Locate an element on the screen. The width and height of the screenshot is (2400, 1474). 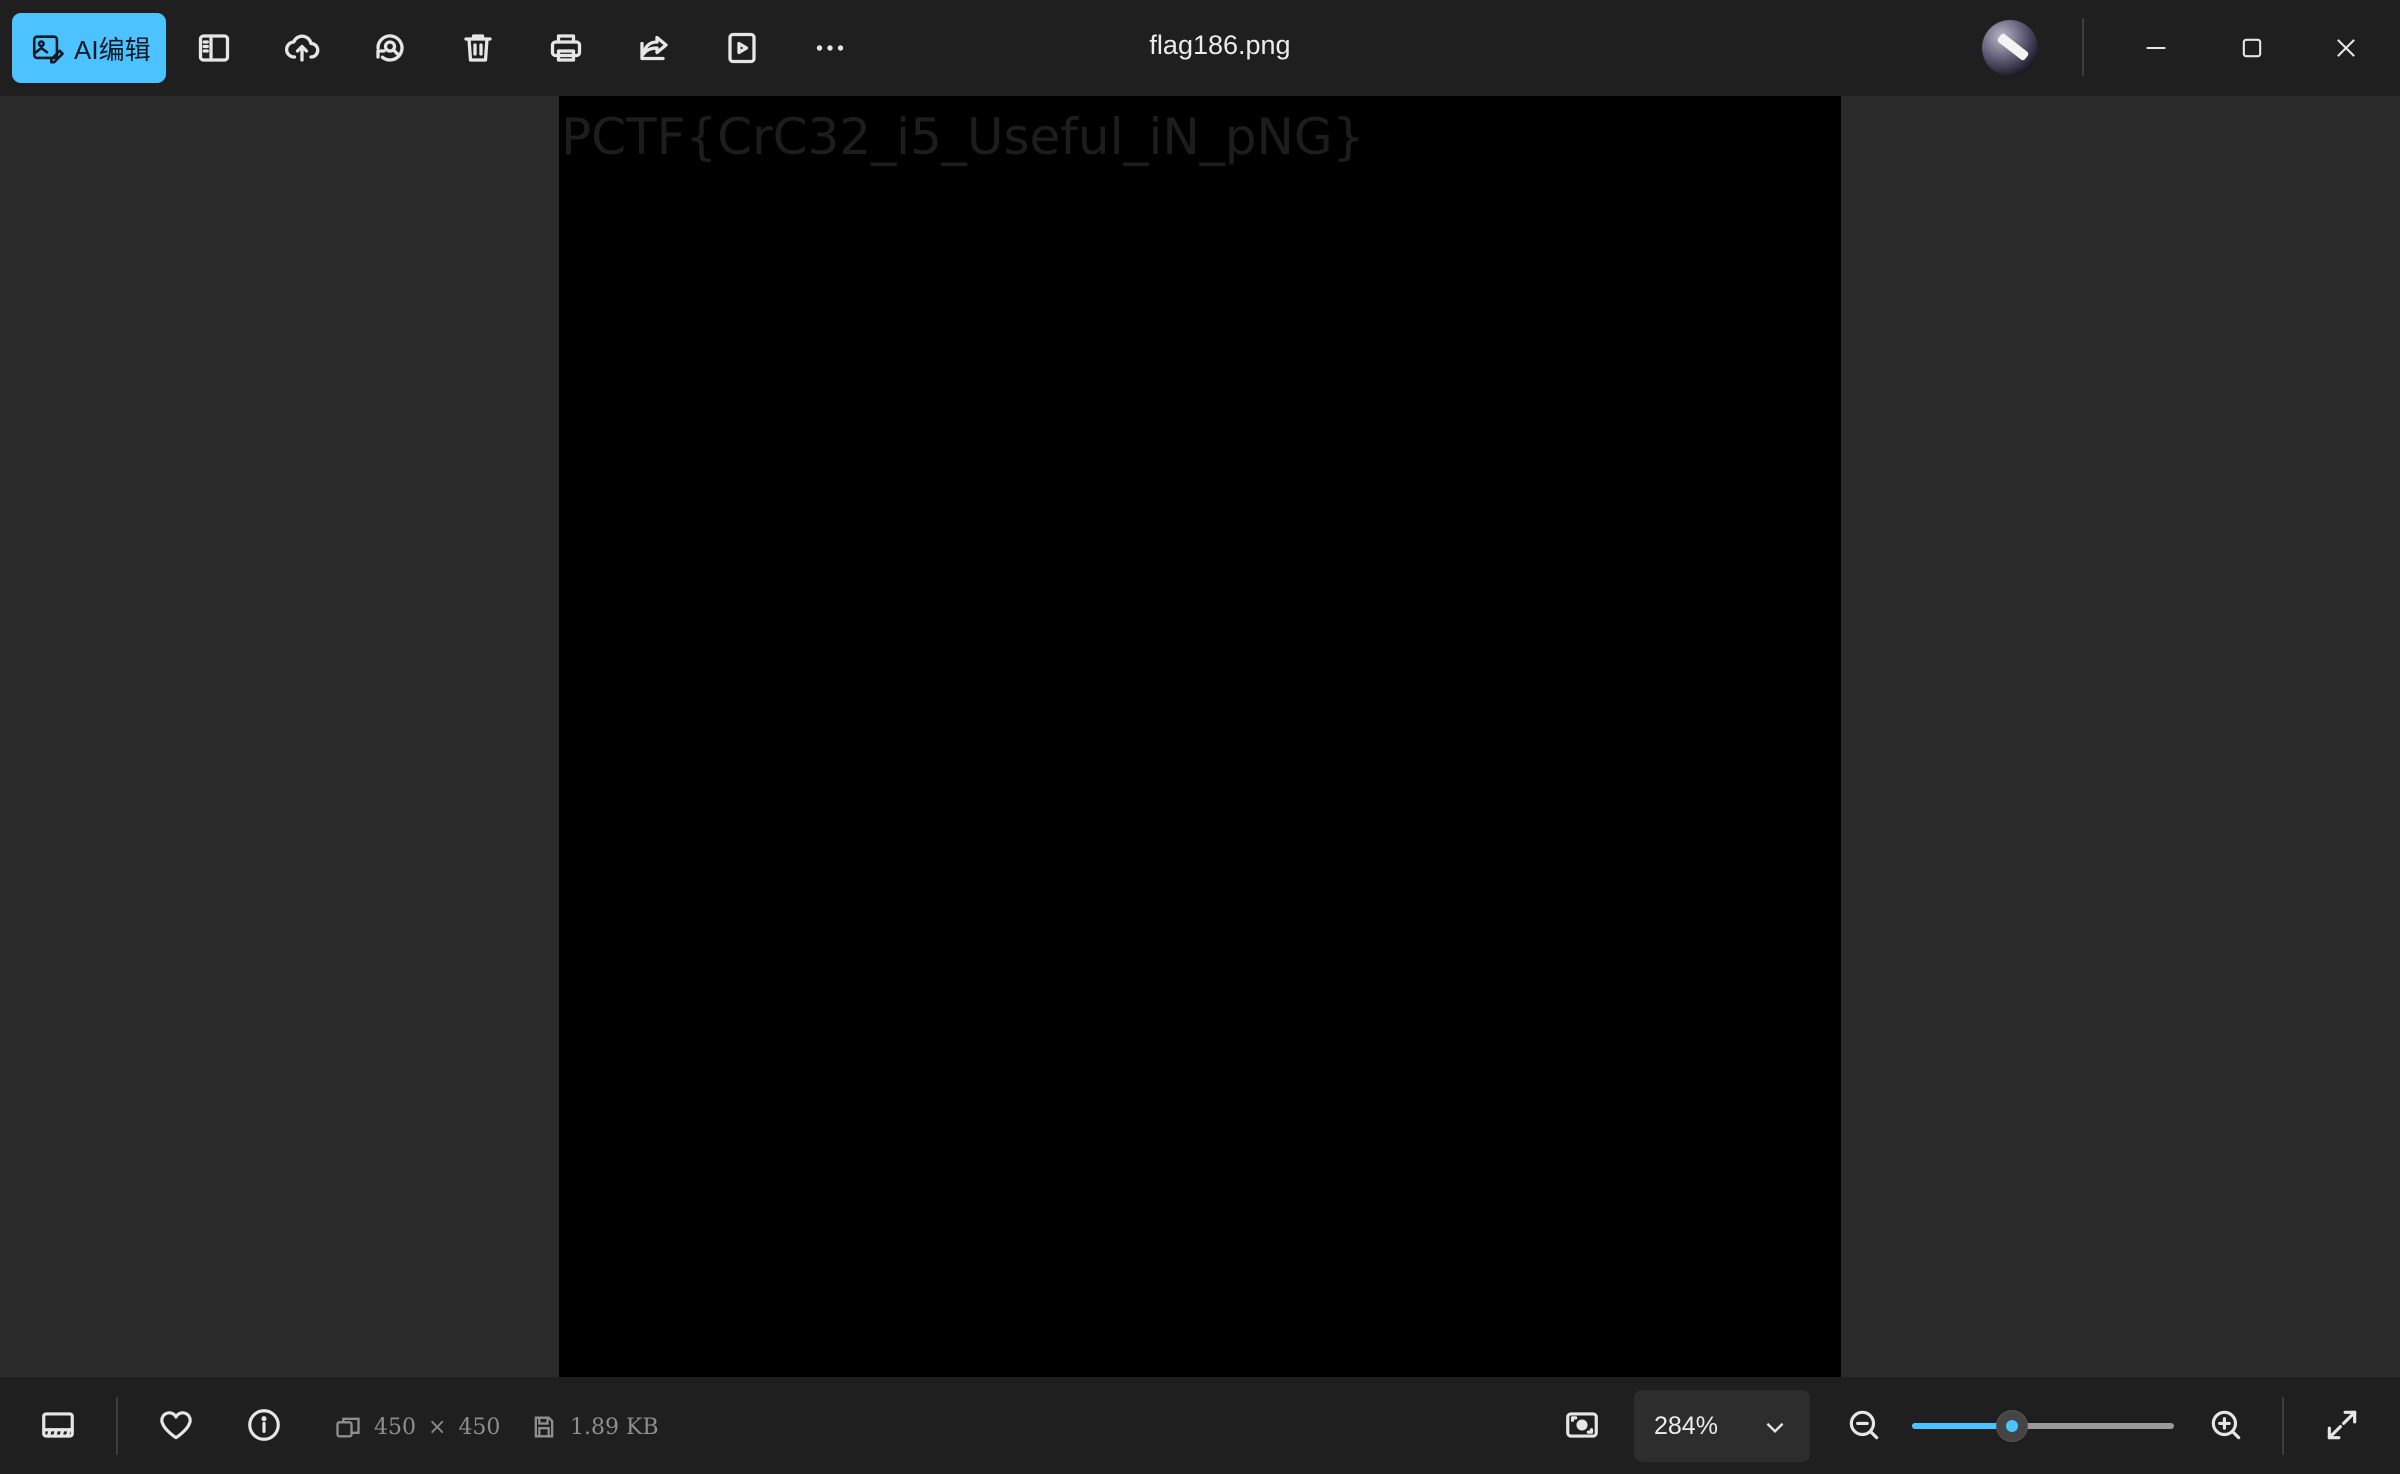
share-icon is located at coordinates (654, 48).